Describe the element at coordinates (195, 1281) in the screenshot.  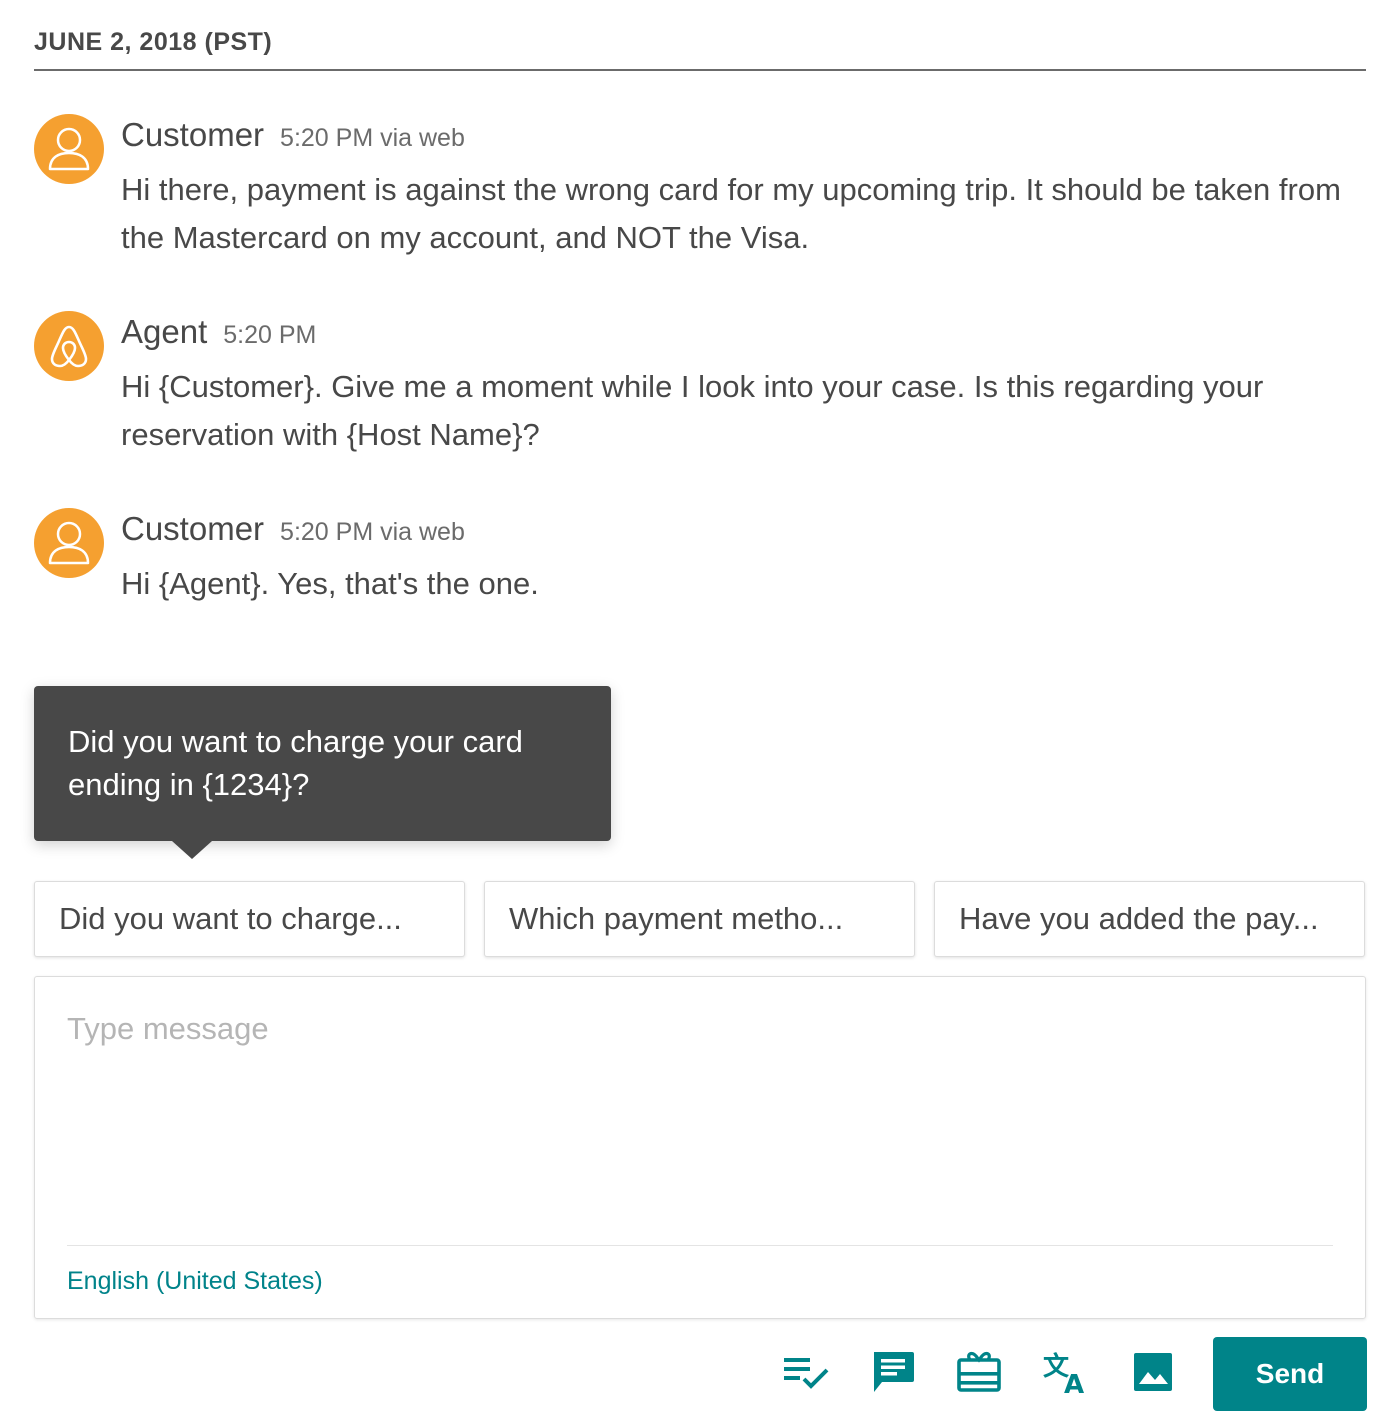
I see `language-selector: English (United States)` at that location.